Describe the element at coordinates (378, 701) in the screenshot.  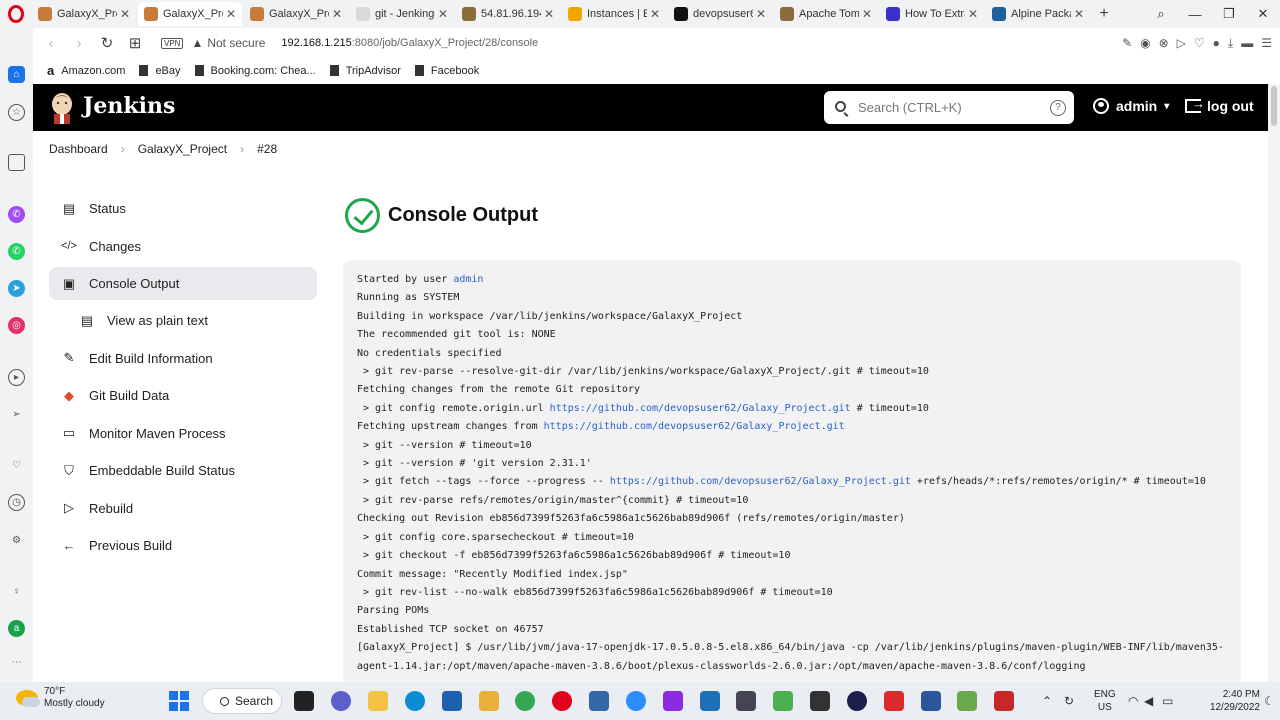
I see `file-explorer-icon` at that location.